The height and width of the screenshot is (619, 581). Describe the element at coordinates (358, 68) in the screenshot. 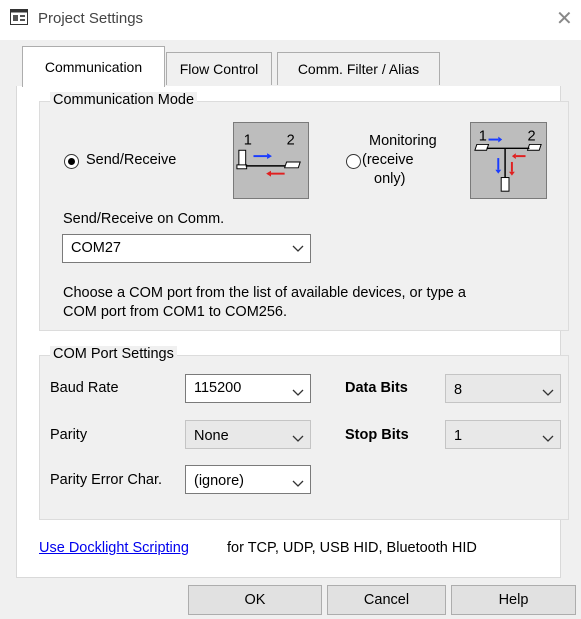

I see `tab-comm-filter-alias: Comm. Filter / Alias` at that location.